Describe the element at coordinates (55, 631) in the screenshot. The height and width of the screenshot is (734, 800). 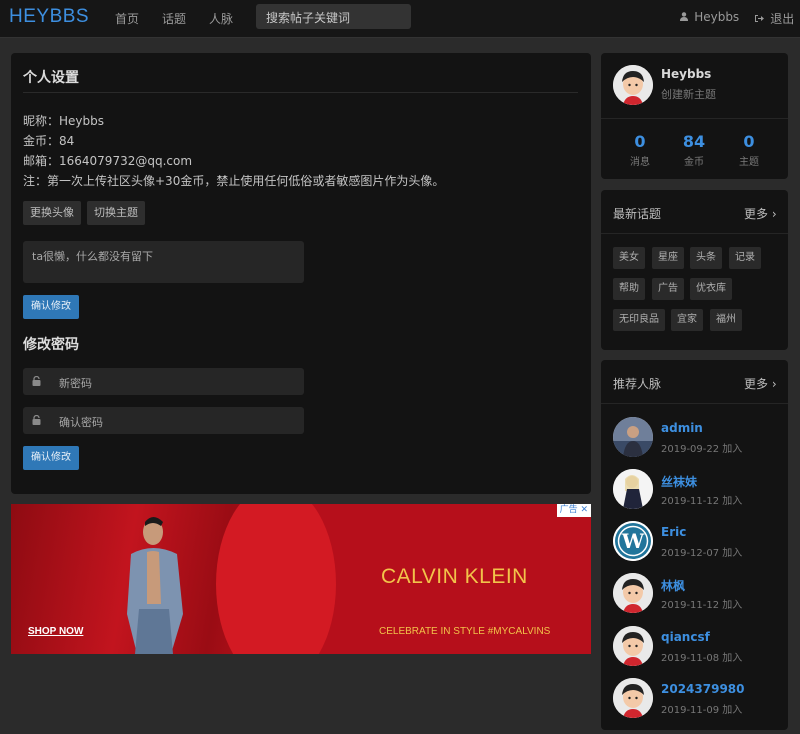
I see `ad-shop-now-link: SHOP NOW` at that location.